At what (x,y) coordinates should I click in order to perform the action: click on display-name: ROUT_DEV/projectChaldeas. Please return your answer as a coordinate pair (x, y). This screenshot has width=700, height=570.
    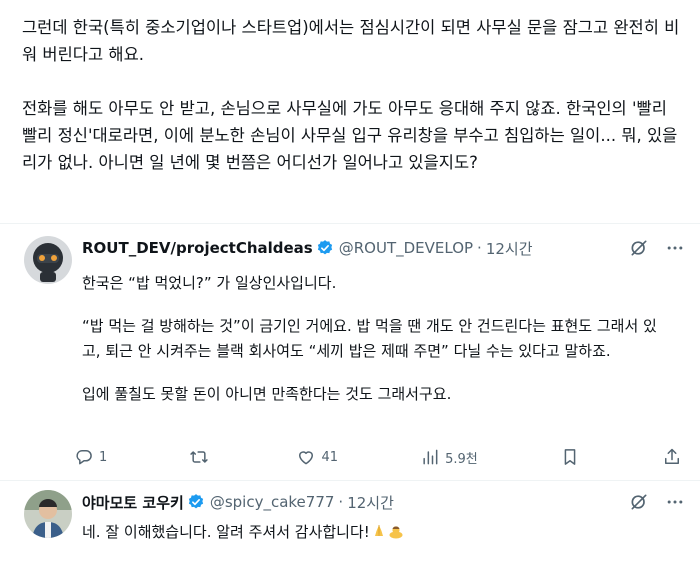
    Looking at the image, I should click on (197, 248).